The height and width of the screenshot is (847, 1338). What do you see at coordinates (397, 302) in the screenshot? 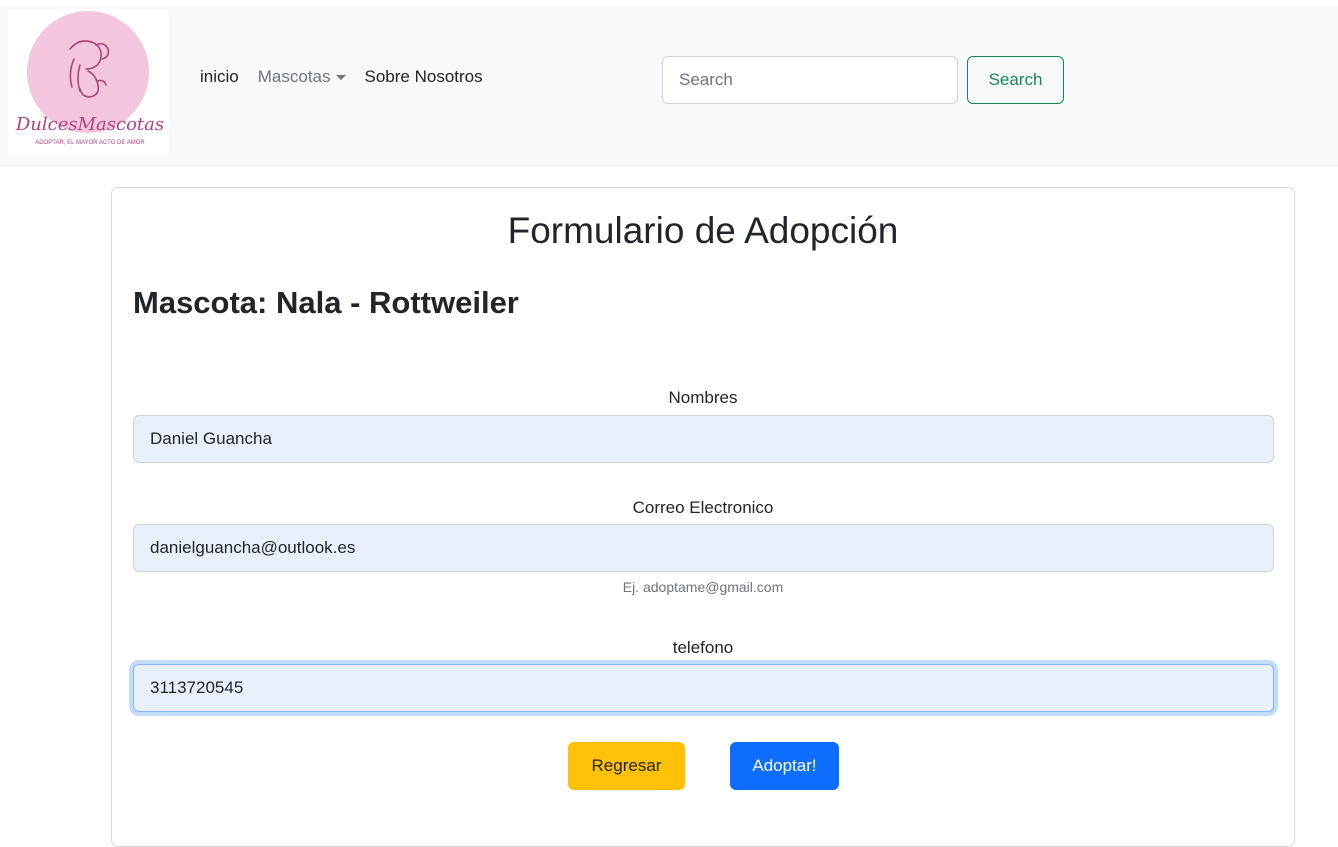
I see `pet-name: Nala - Rottweiler` at bounding box center [397, 302].